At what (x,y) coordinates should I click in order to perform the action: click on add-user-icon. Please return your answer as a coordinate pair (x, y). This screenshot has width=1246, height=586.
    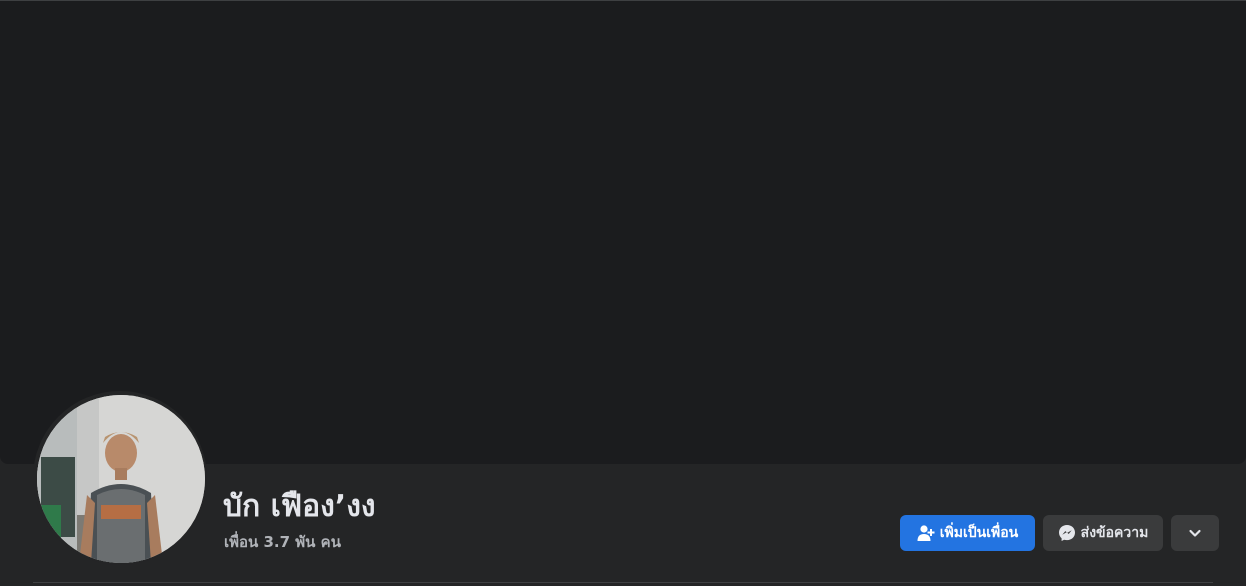
    Looking at the image, I should click on (926, 533).